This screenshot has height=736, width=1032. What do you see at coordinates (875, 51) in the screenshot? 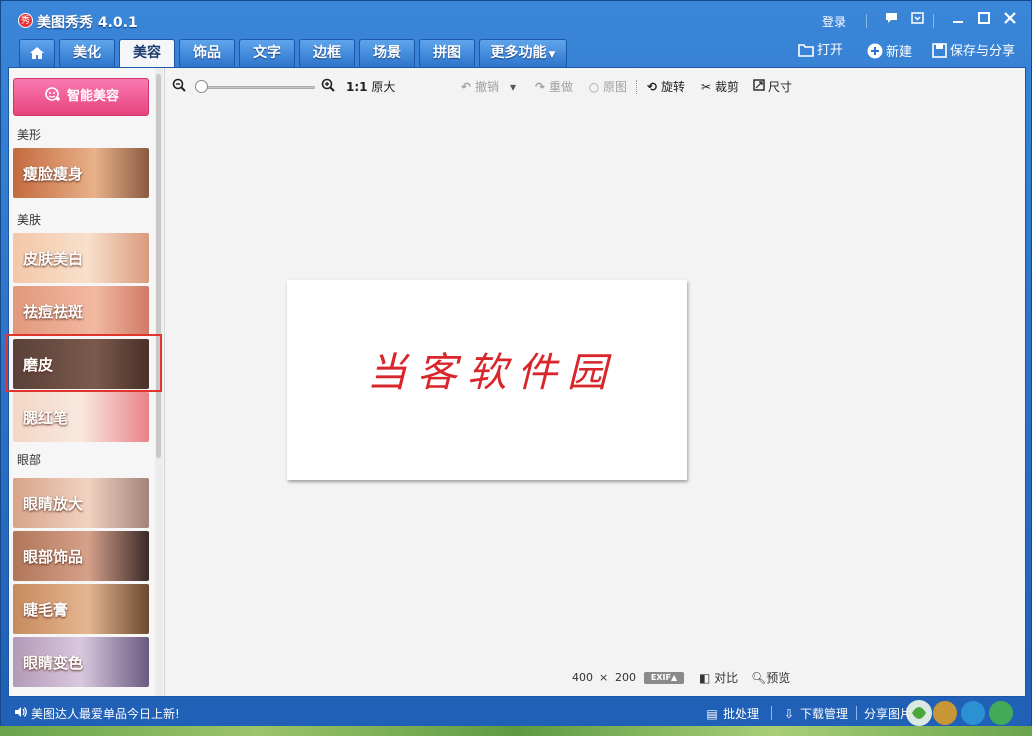
I see `plus-circle-icon` at bounding box center [875, 51].